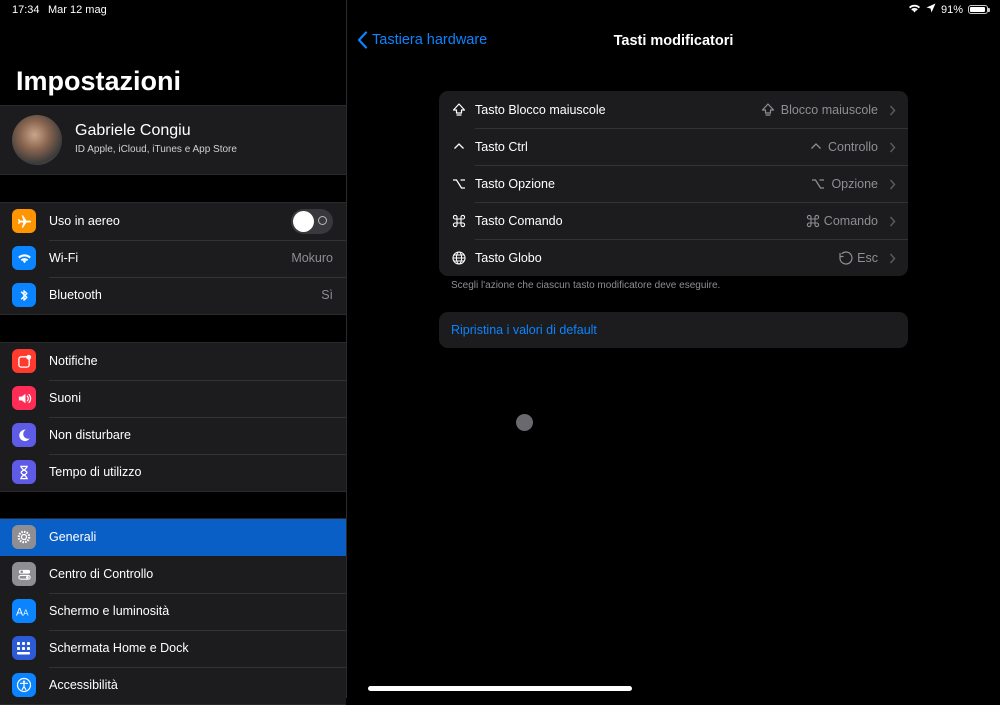  I want to click on status-date: Mar 12 mag, so click(77, 10).